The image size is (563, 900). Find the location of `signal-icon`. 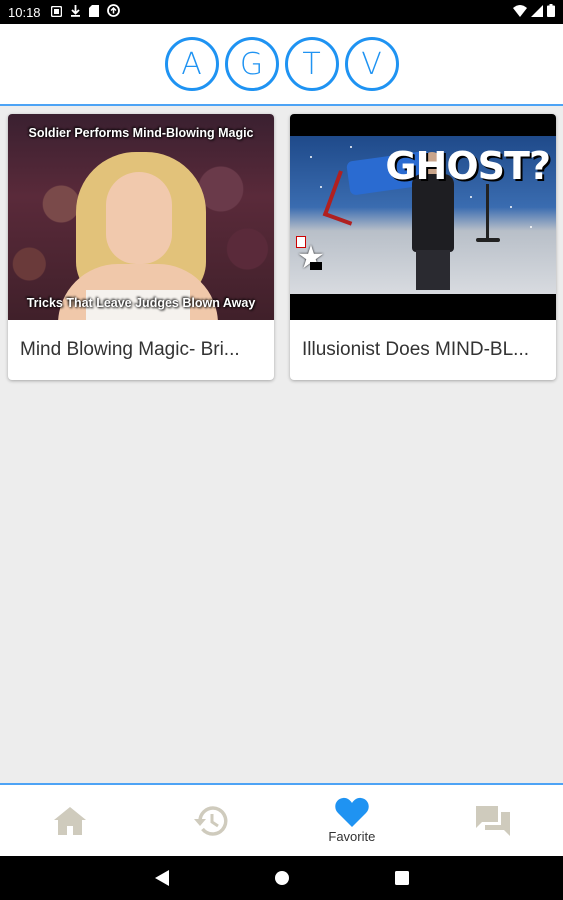

signal-icon is located at coordinates (537, 12).